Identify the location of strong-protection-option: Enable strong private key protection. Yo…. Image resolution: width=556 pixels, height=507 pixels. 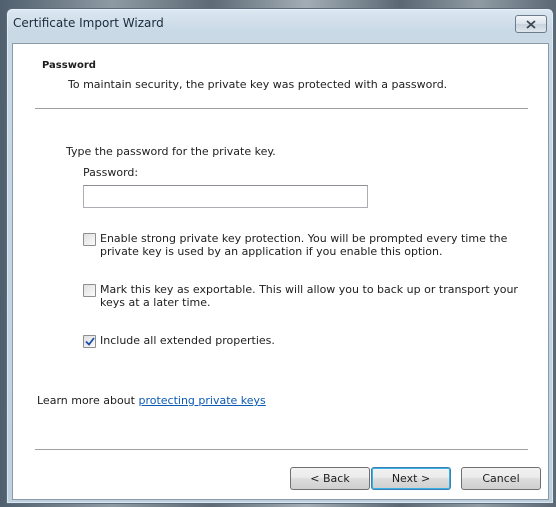
(311, 245).